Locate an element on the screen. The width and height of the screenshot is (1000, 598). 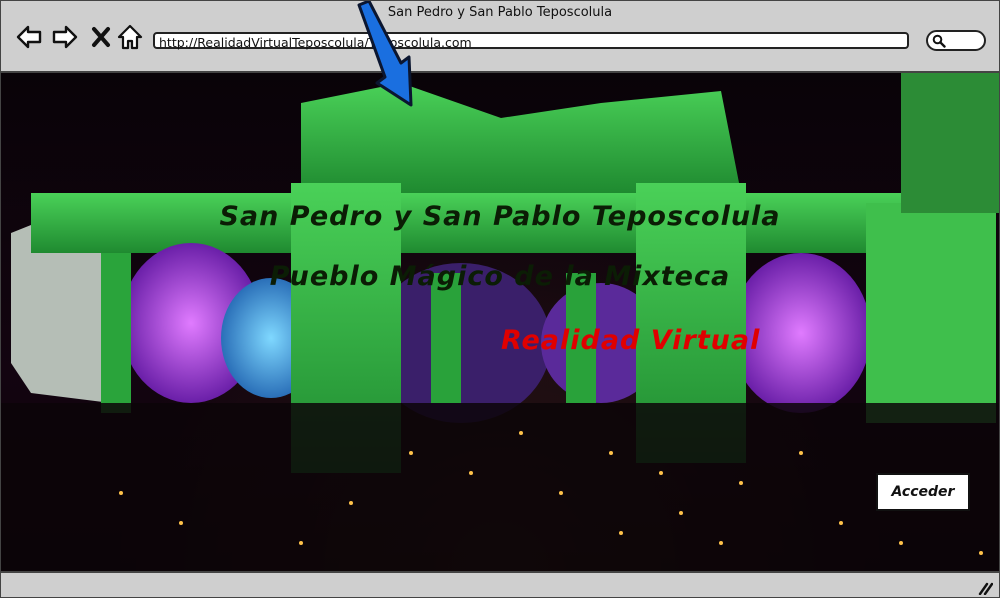
pointer-arrow-icon is located at coordinates (385, 54).